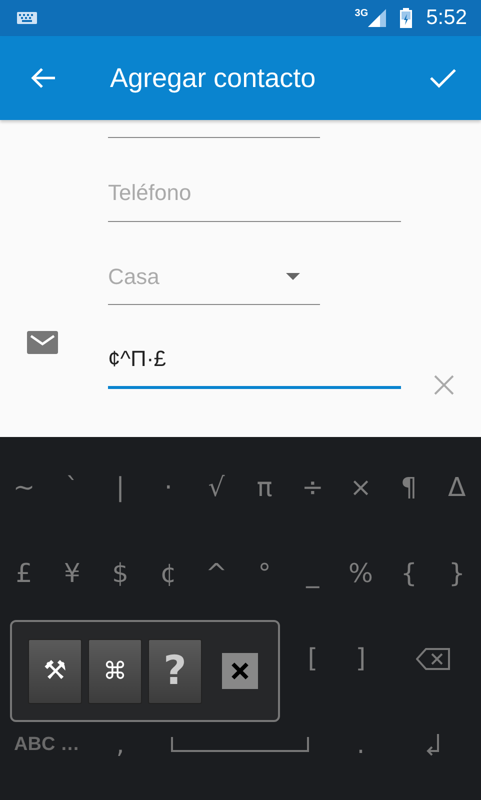  I want to click on keyboard-key: ×, so click(360, 487).